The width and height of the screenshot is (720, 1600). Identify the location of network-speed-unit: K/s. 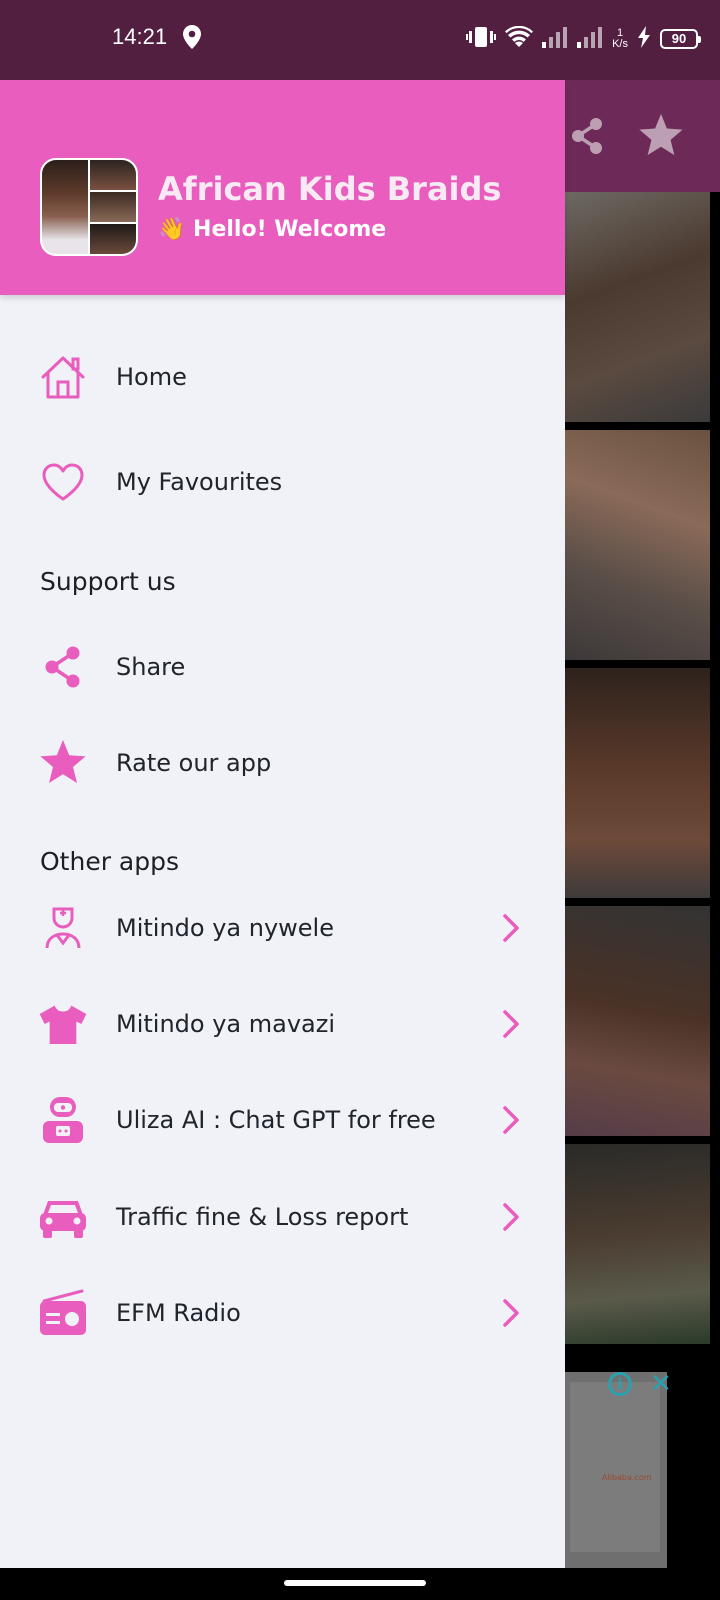
(620, 44).